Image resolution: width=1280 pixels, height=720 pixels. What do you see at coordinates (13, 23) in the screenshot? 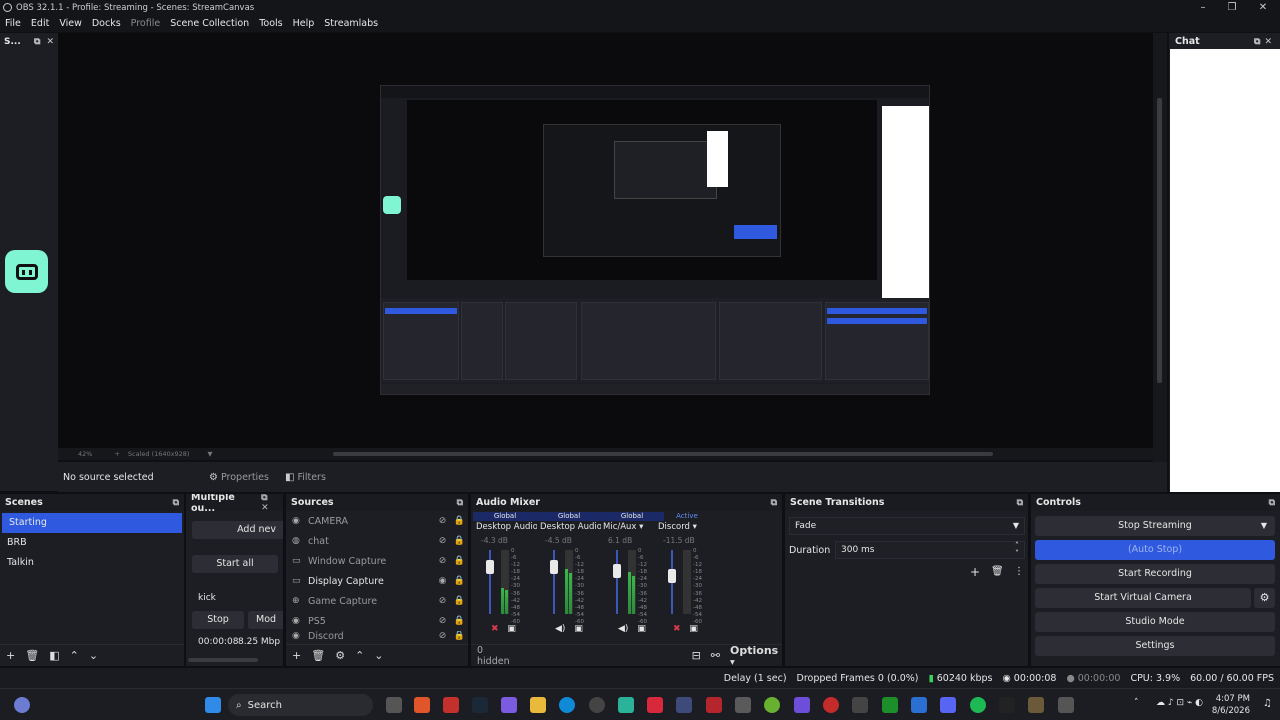
I see `menu-file: File` at bounding box center [13, 23].